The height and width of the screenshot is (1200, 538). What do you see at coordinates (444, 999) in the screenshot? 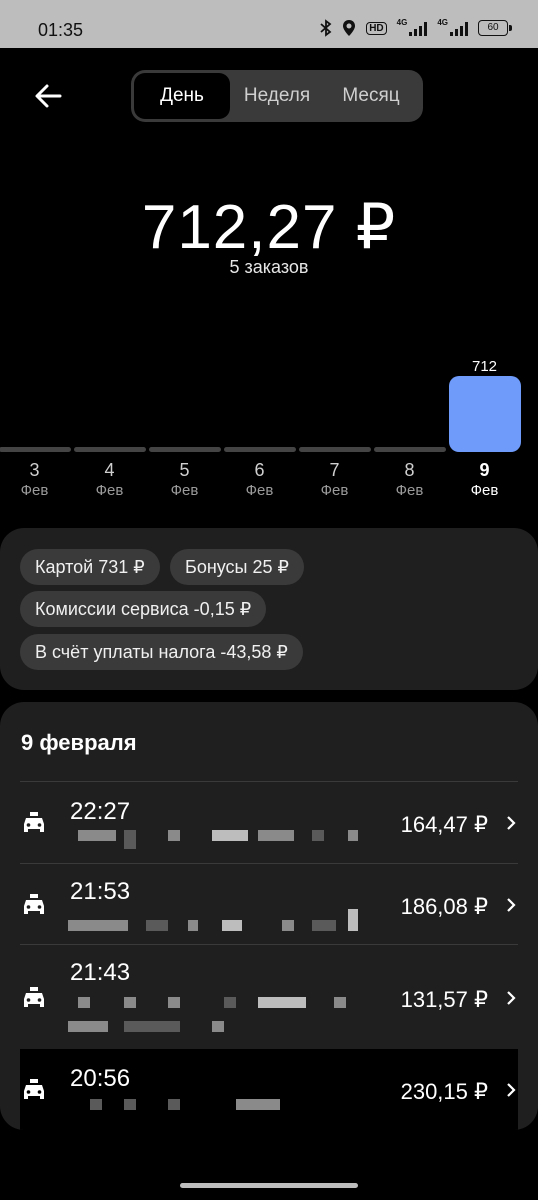
I see `order-price: 131,57 ₽` at bounding box center [444, 999].